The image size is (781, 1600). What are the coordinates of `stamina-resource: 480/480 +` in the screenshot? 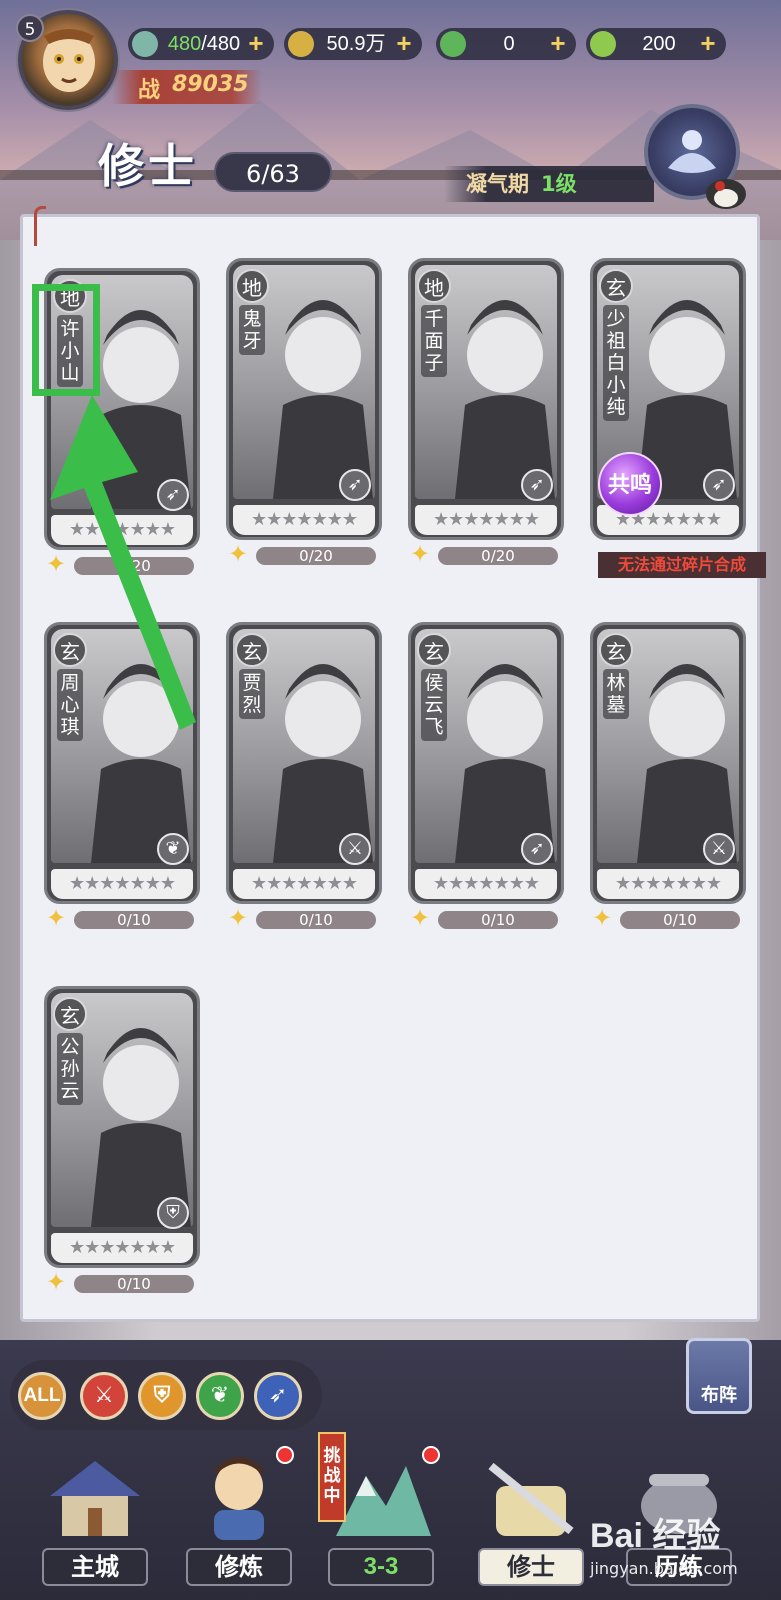 It's located at (201, 44).